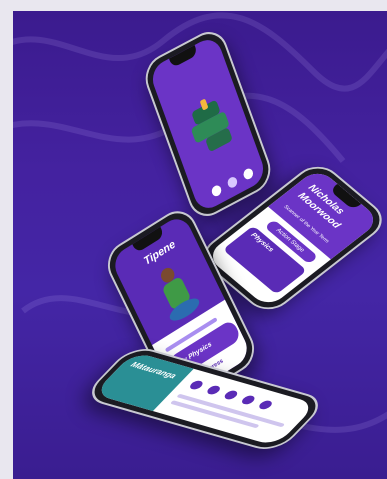 This screenshot has width=387, height=479. I want to click on physics-section-label: Physics, so click(262, 242).